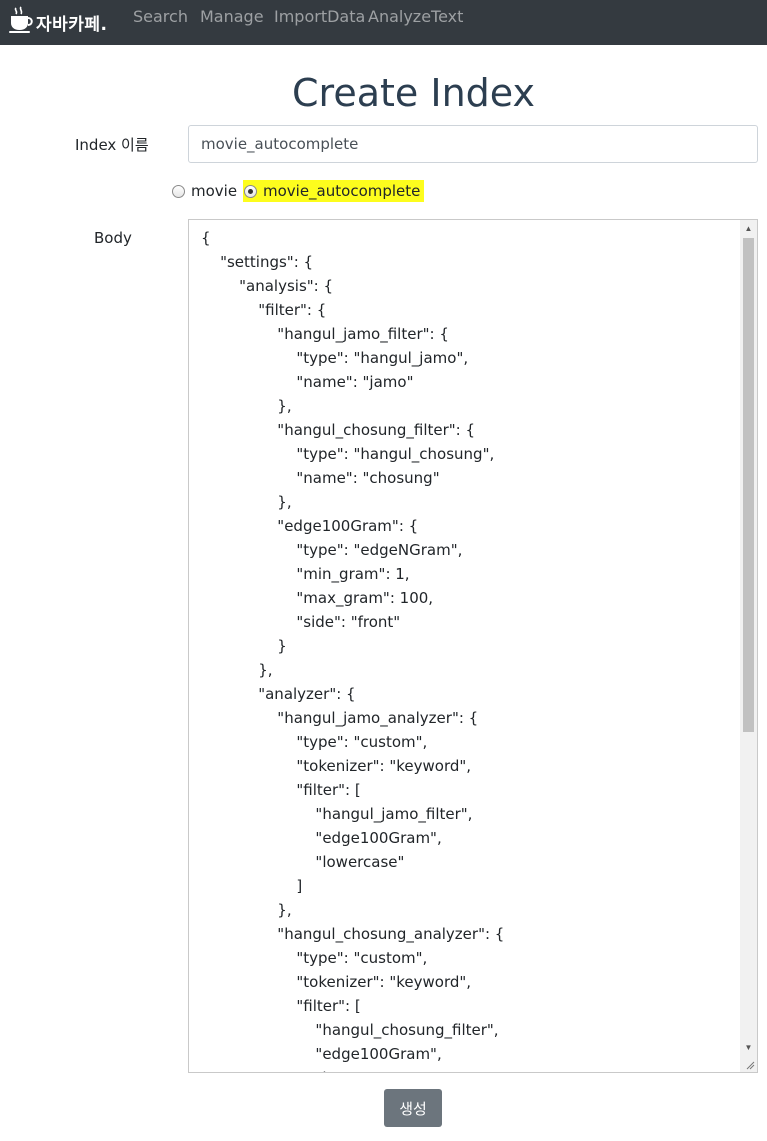 The image size is (767, 1141). Describe the element at coordinates (160, 16) in the screenshot. I see `nav-link-search: Search` at that location.